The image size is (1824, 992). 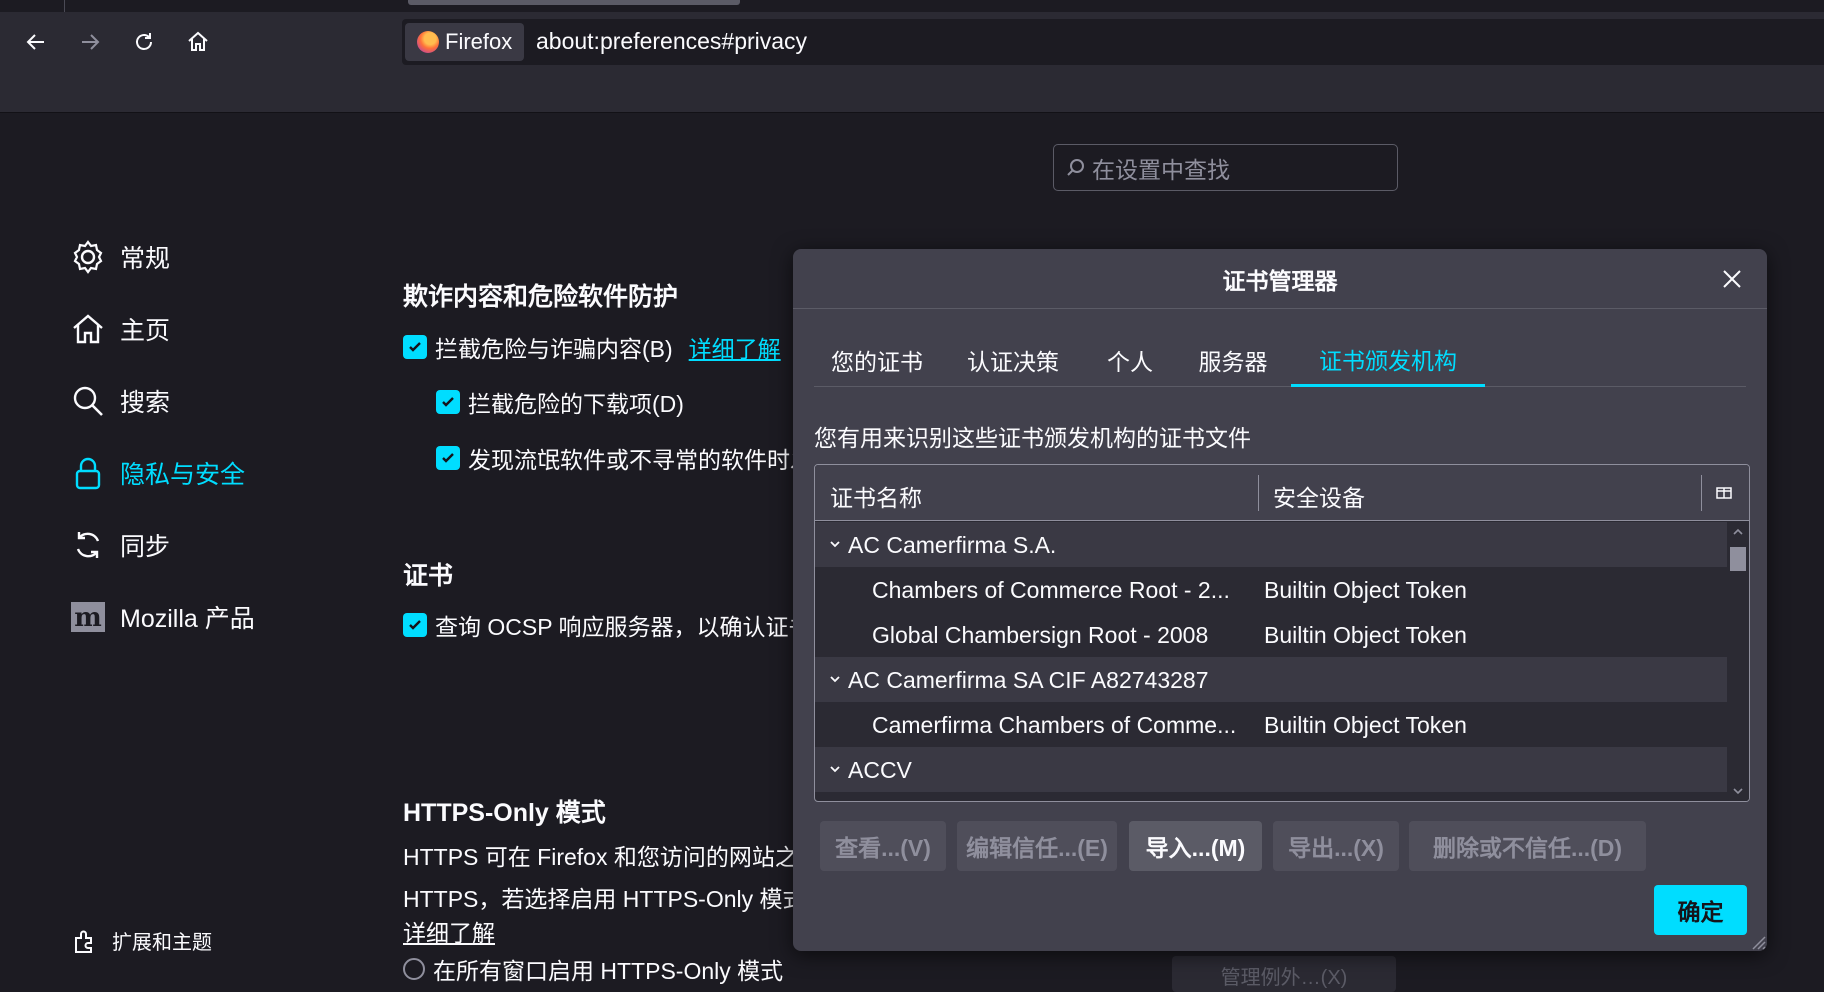 I want to click on delete-or-distrust-button: 删除或不信任...(D), so click(x=1527, y=846).